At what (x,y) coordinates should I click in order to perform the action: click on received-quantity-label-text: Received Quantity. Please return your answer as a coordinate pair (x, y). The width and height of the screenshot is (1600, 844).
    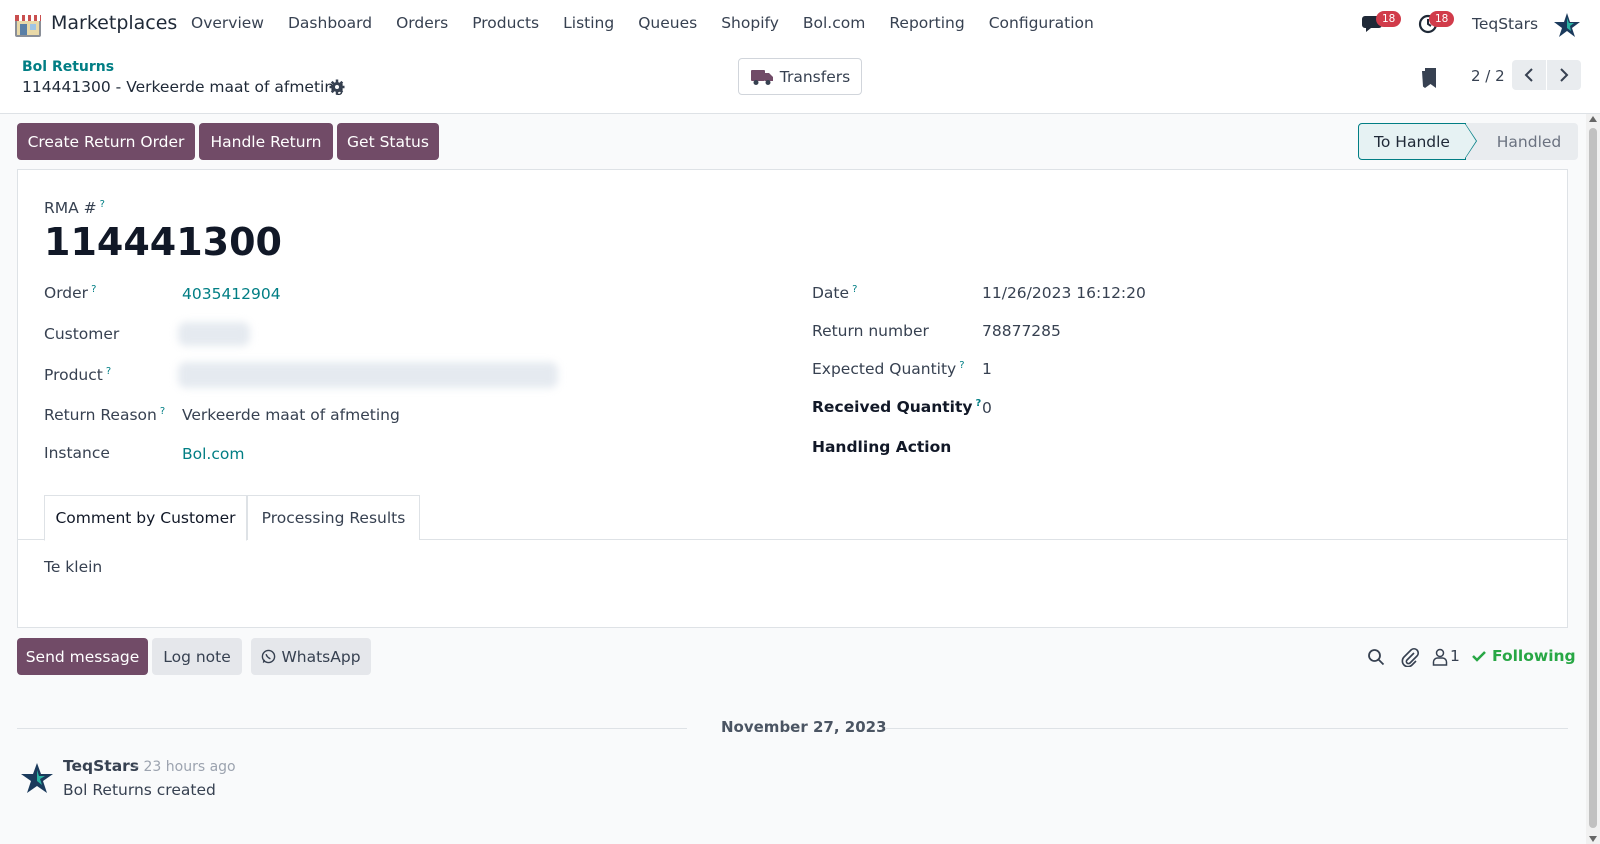
    Looking at the image, I should click on (892, 407).